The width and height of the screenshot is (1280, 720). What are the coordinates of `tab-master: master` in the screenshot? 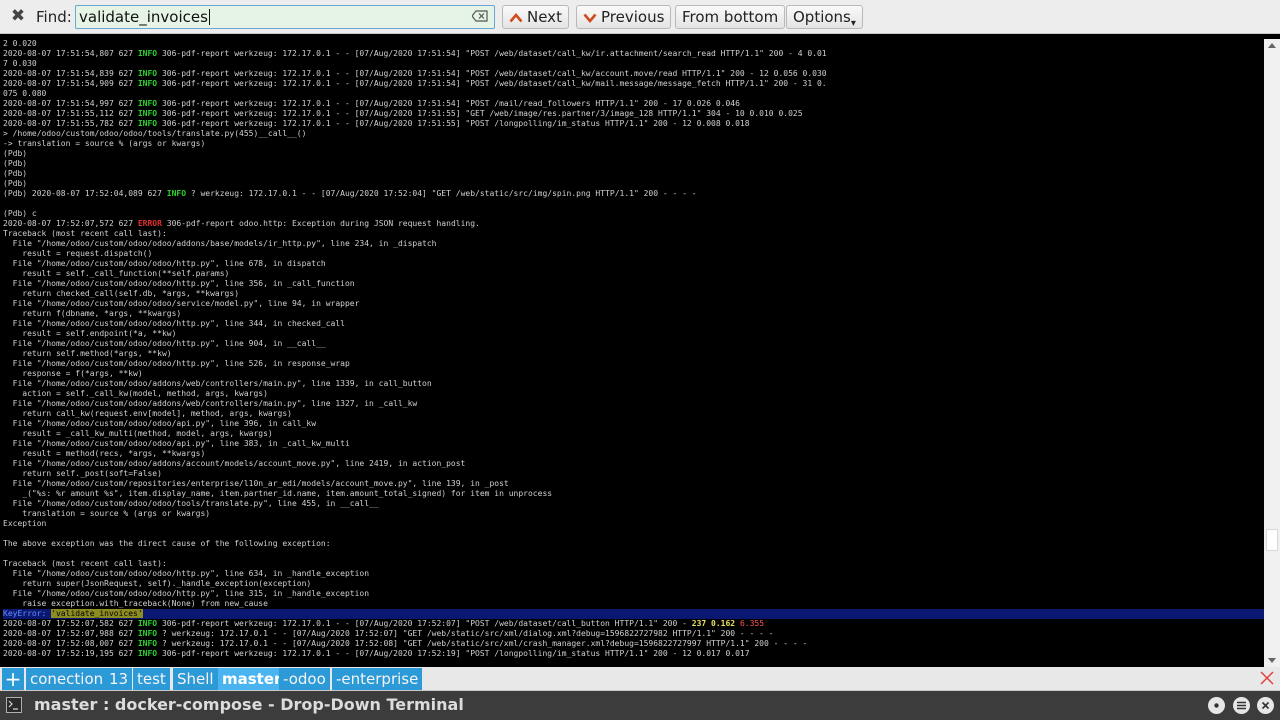 It's located at (252, 679).